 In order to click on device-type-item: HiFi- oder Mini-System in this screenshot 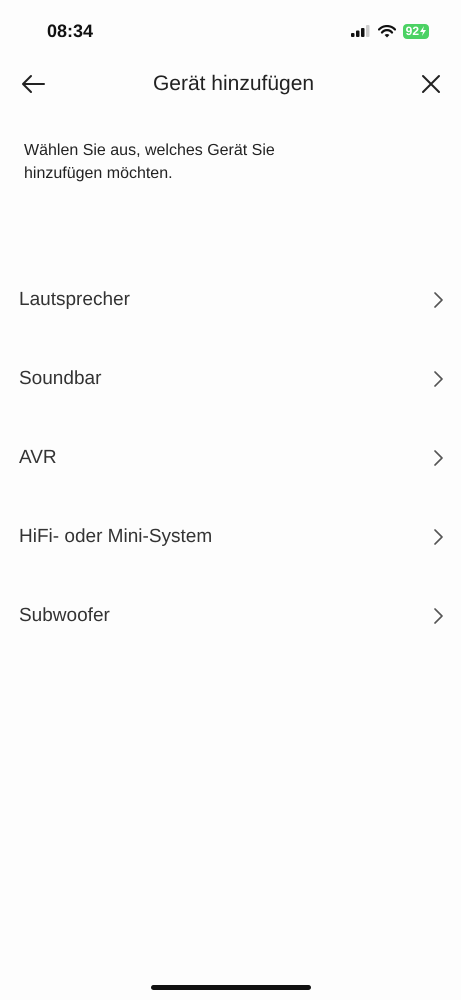, I will do `click(230, 537)`.